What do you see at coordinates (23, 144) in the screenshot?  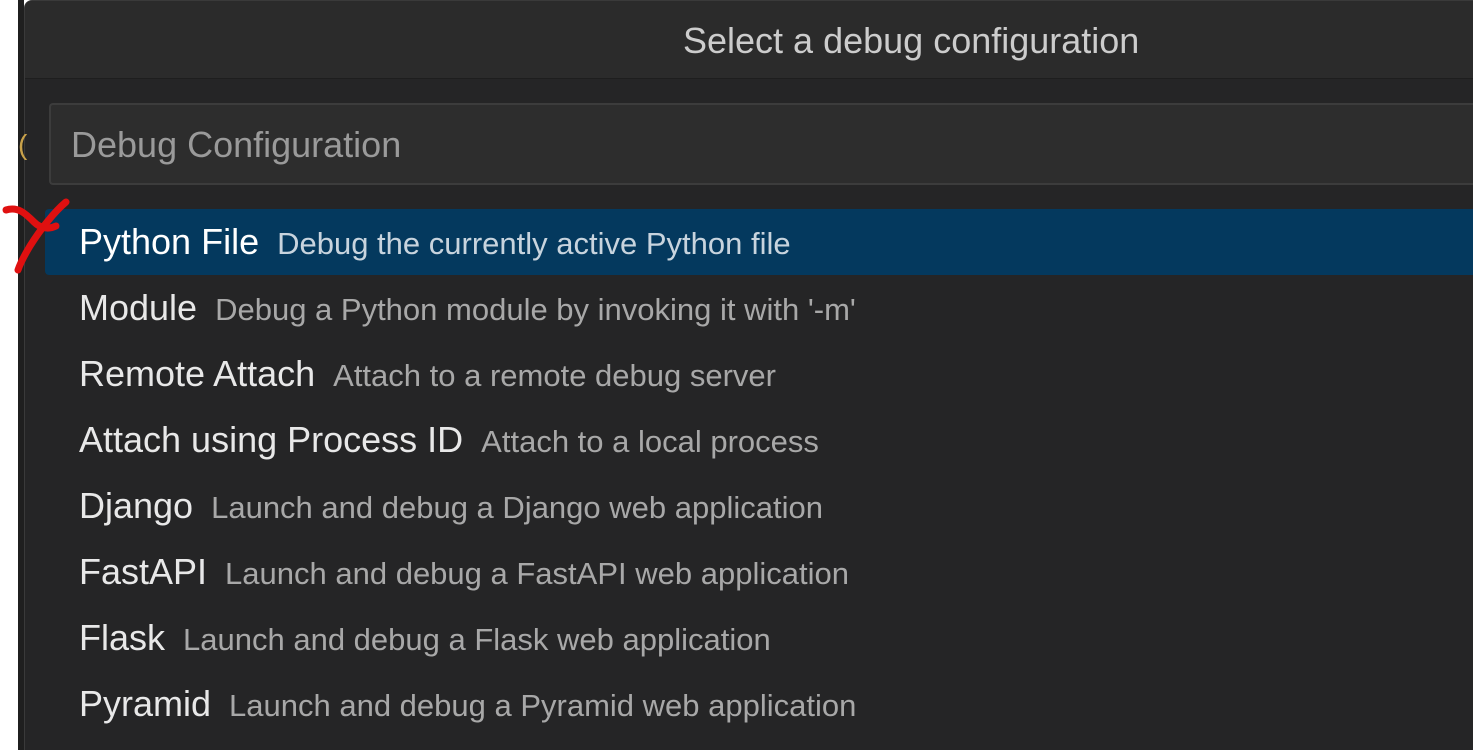 I see `editor-fragment-glyph: (` at bounding box center [23, 144].